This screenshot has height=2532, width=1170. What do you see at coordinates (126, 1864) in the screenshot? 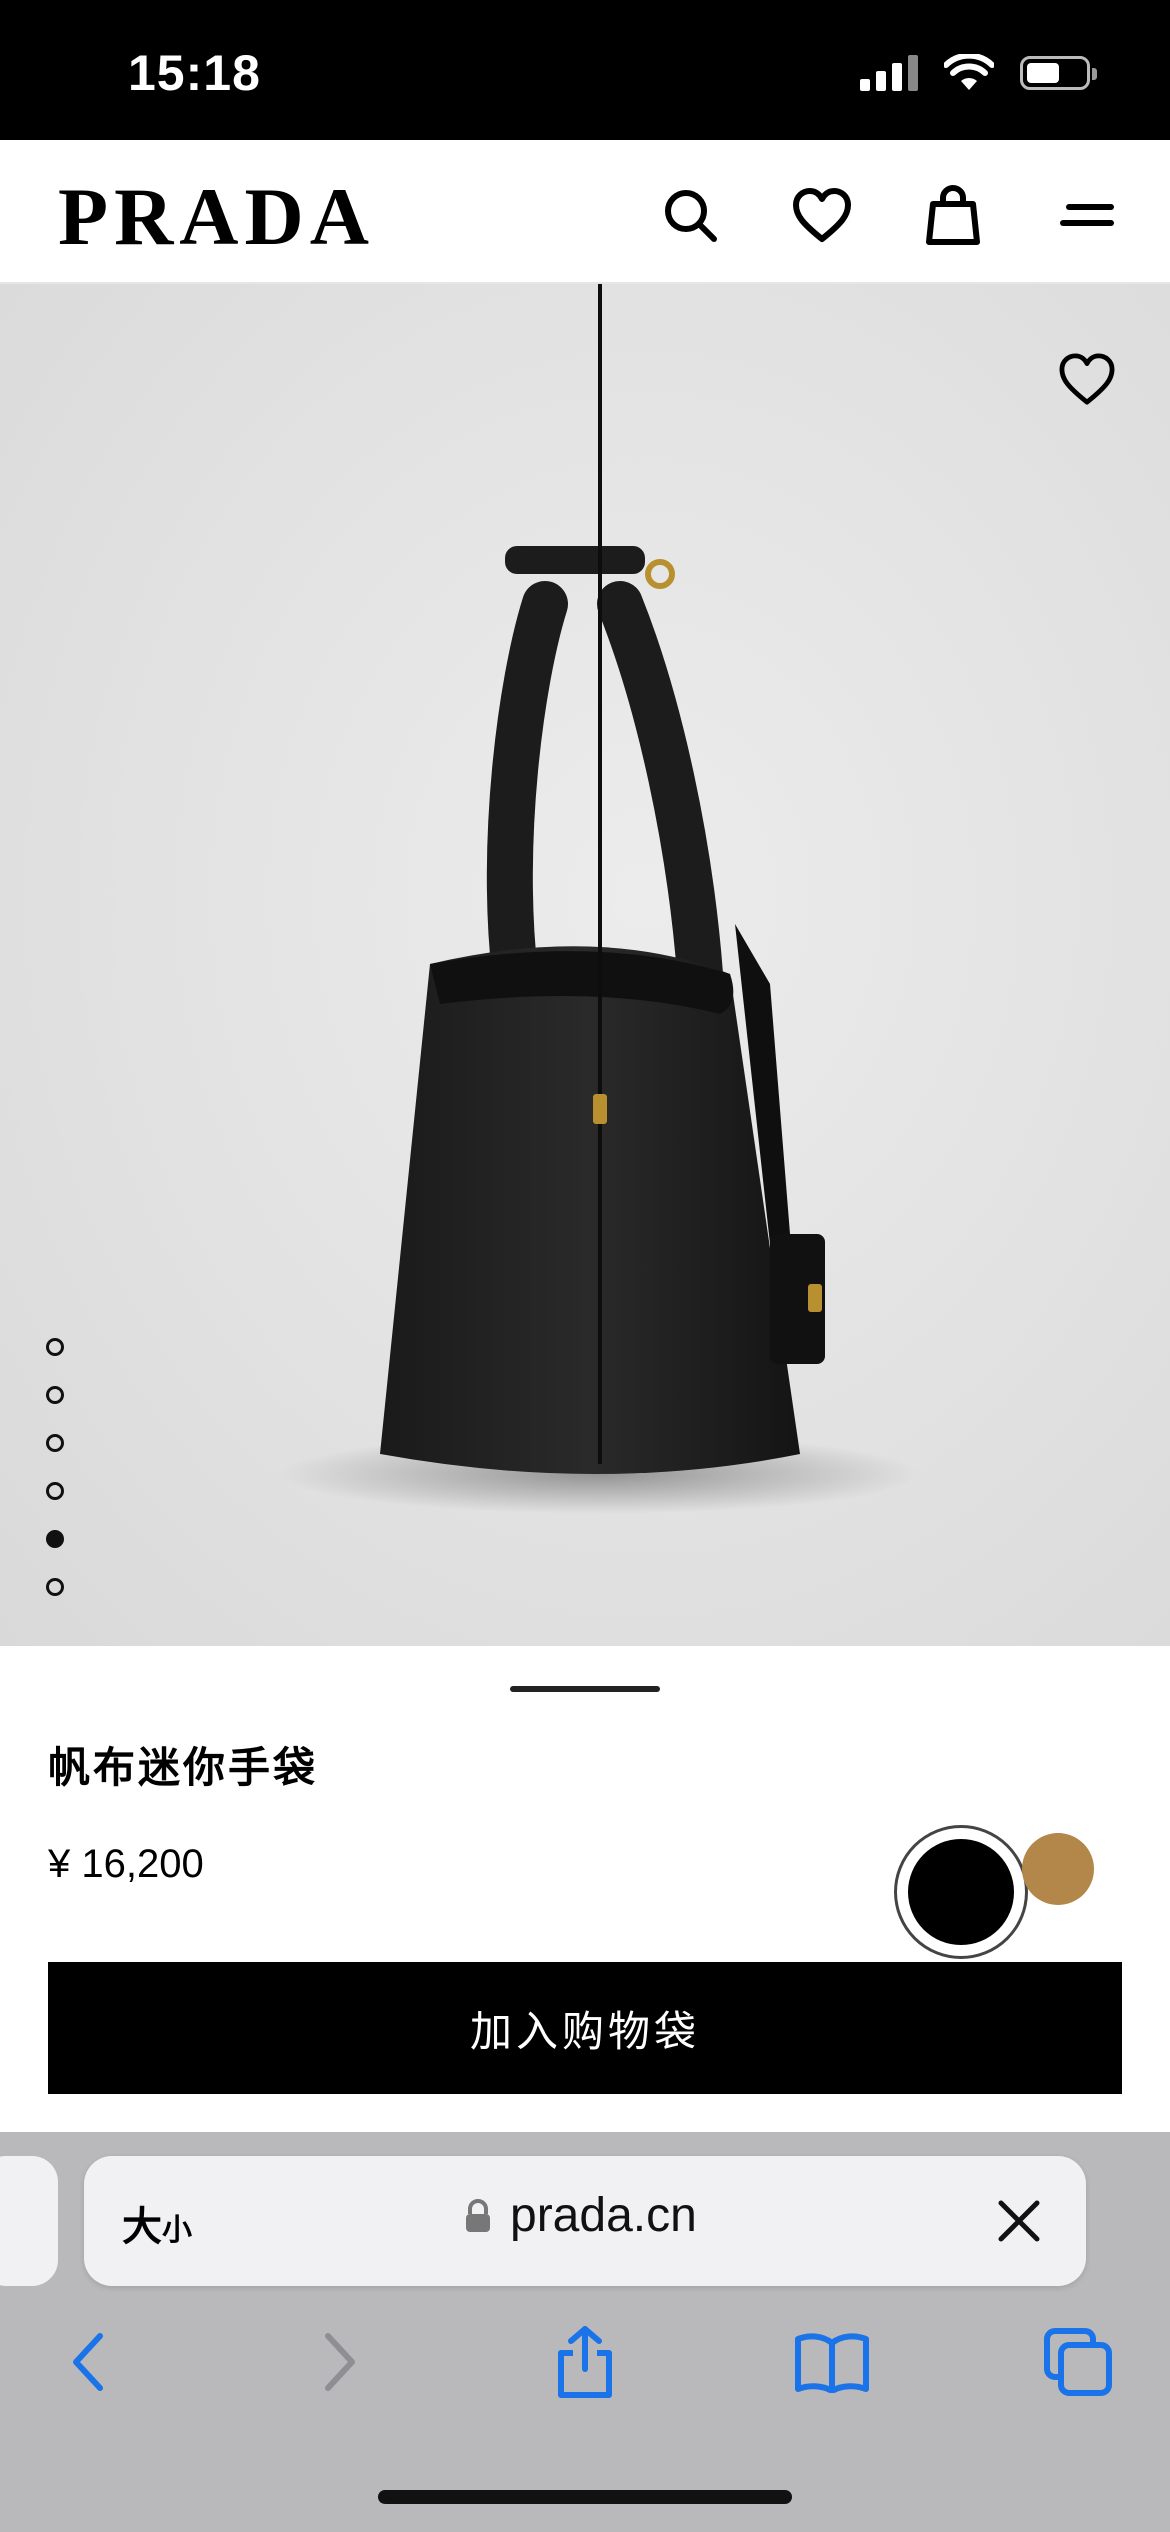
I see `product-price: ¥ 16,200` at bounding box center [126, 1864].